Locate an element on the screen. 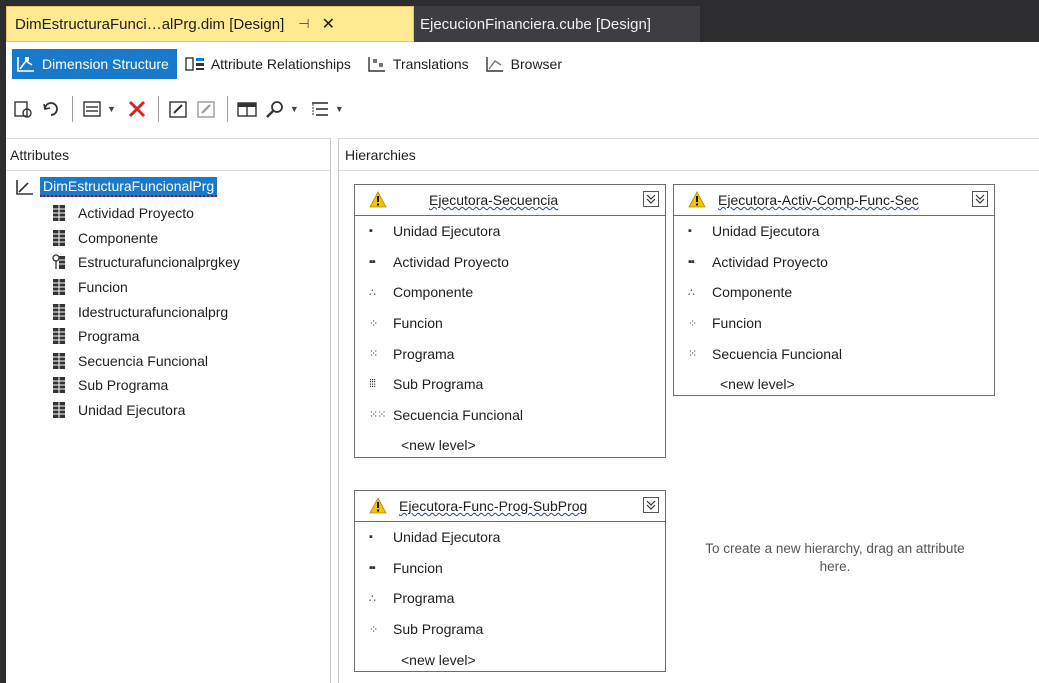 This screenshot has height=683, width=1039. dimension-structure-icon is located at coordinates (25, 64).